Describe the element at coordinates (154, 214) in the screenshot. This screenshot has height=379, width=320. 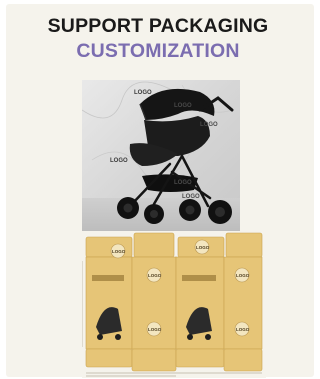
I see `wheel-front-right` at that location.